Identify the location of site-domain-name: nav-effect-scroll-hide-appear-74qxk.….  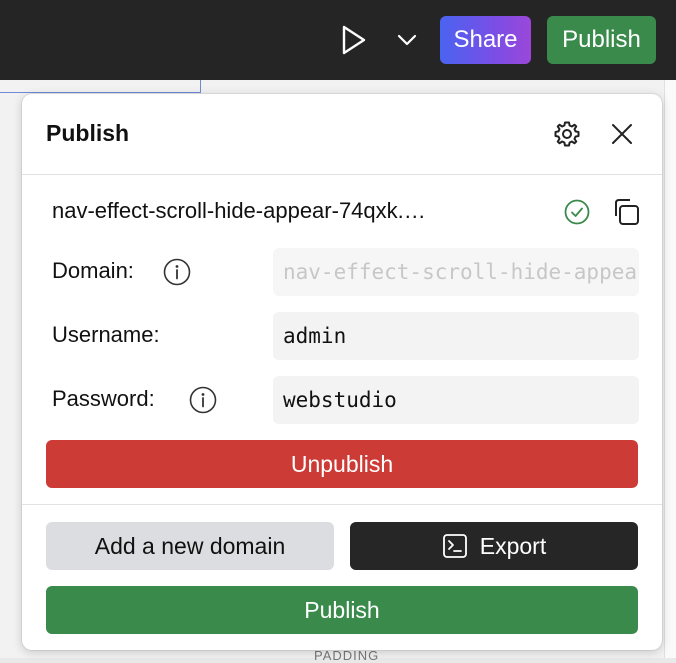
(239, 210).